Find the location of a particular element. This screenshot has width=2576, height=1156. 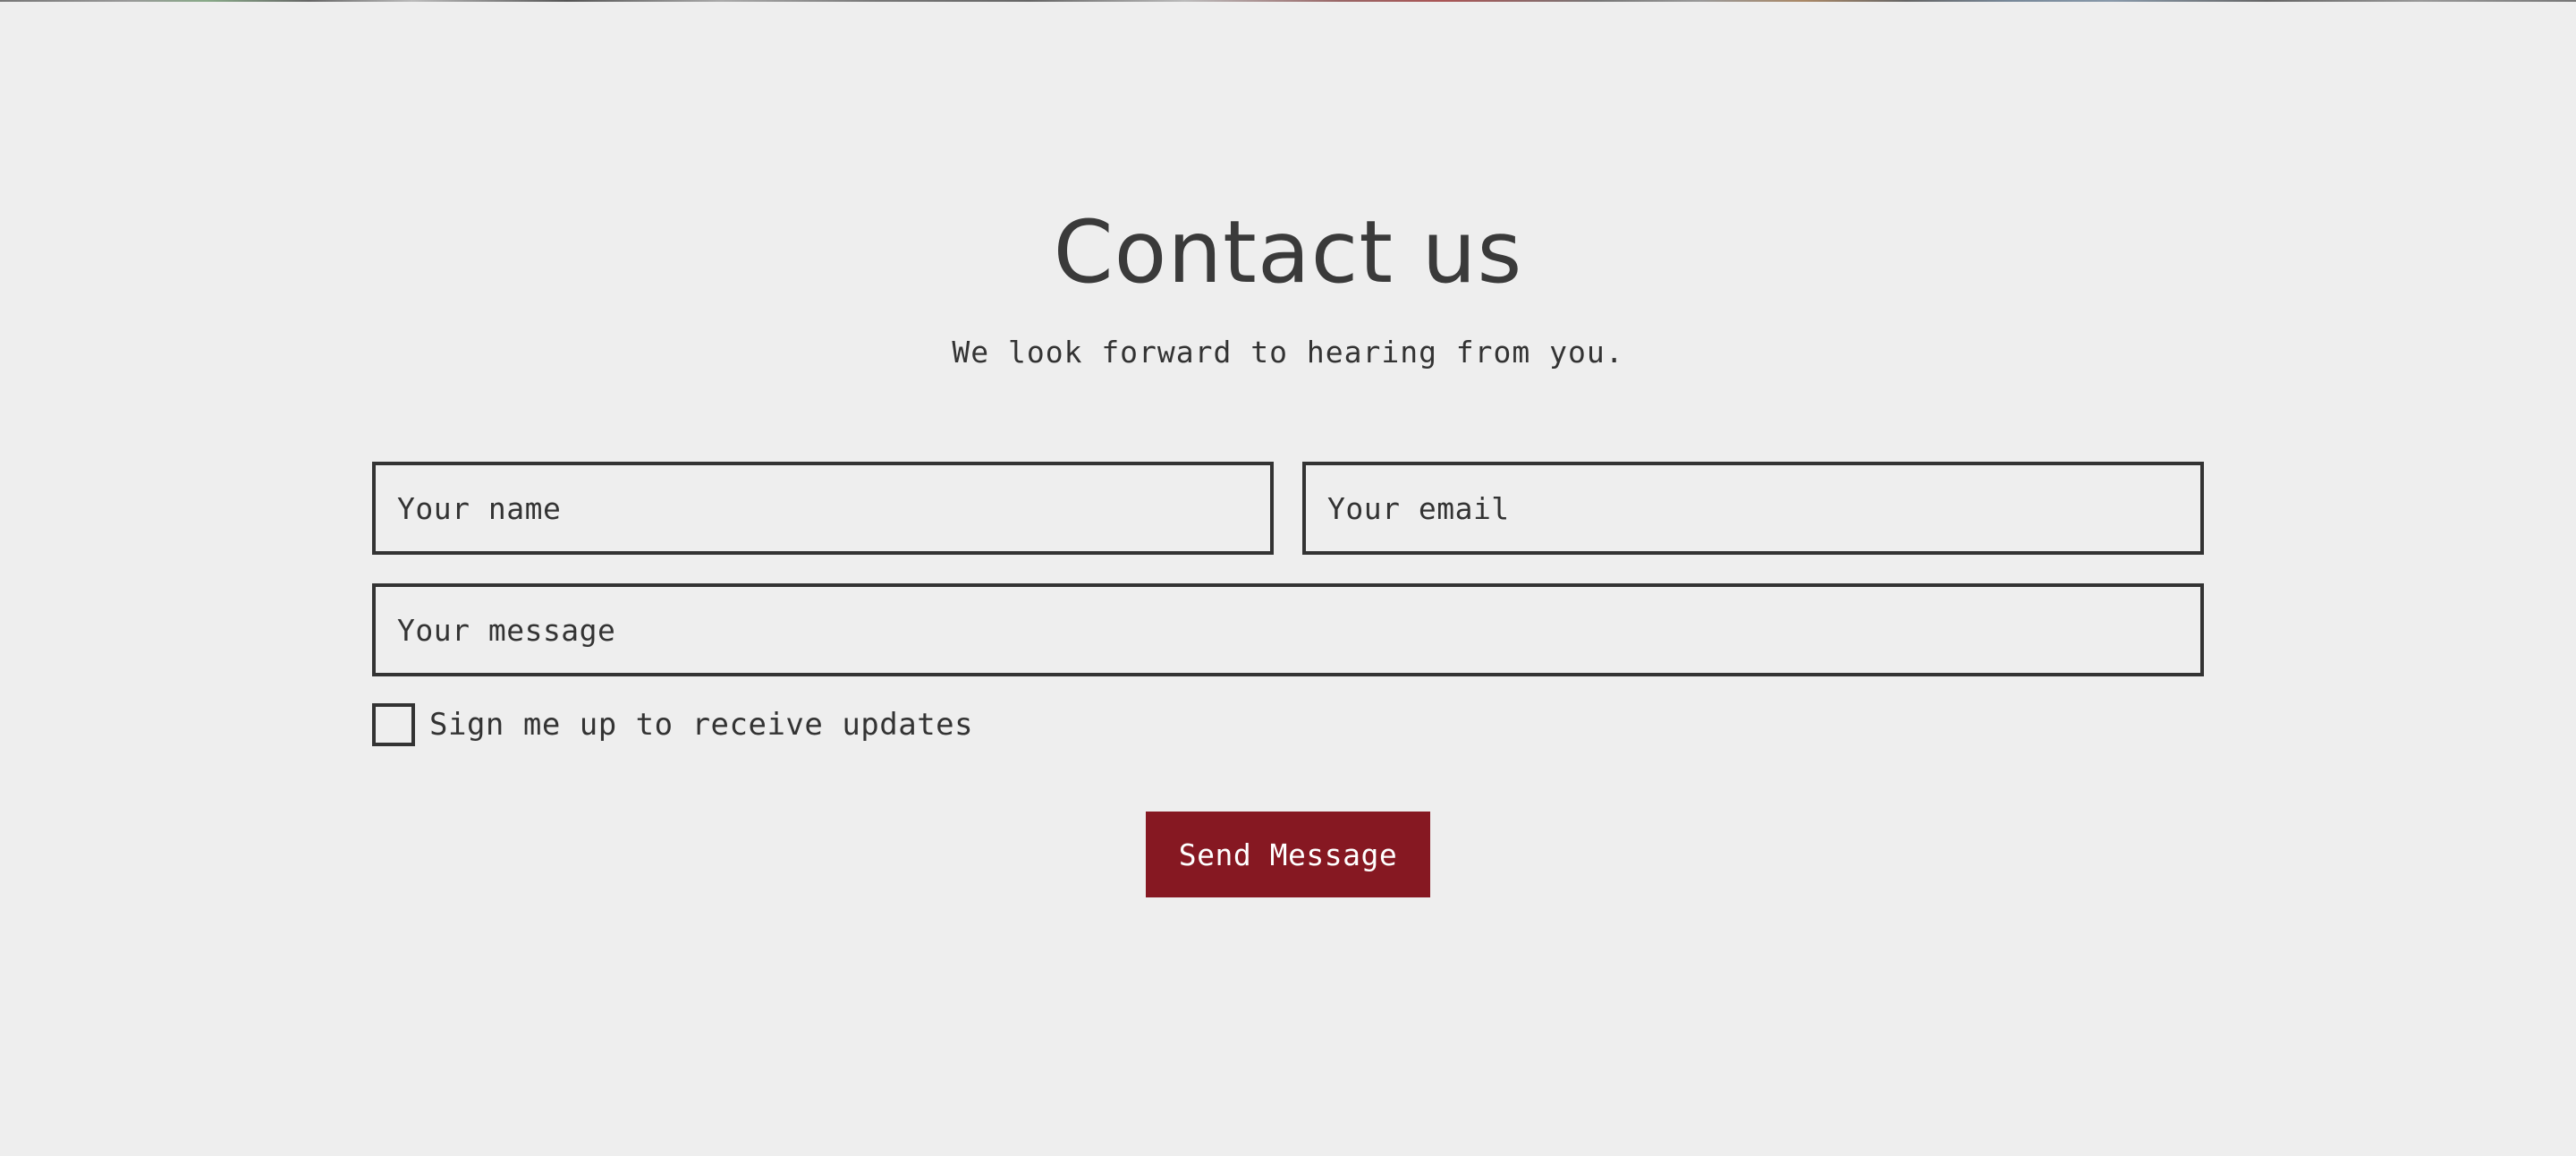

name-input is located at coordinates (823, 509).